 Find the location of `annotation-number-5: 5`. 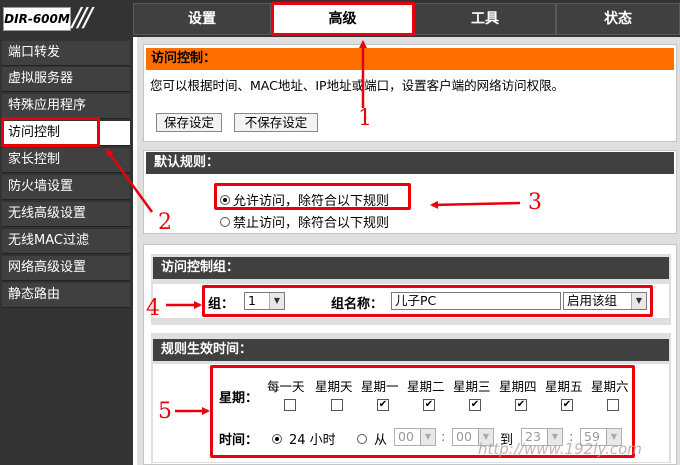

annotation-number-5: 5 is located at coordinates (165, 411).